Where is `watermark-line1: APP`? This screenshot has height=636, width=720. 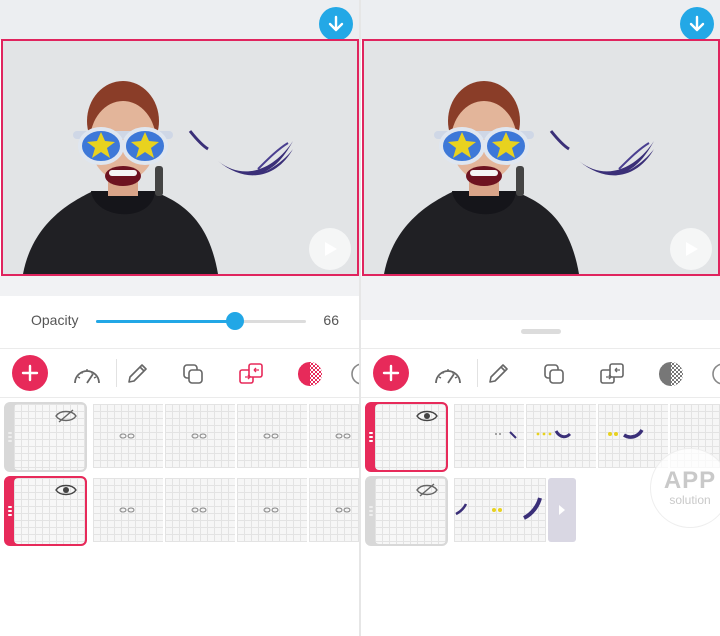 watermark-line1: APP is located at coordinates (690, 480).